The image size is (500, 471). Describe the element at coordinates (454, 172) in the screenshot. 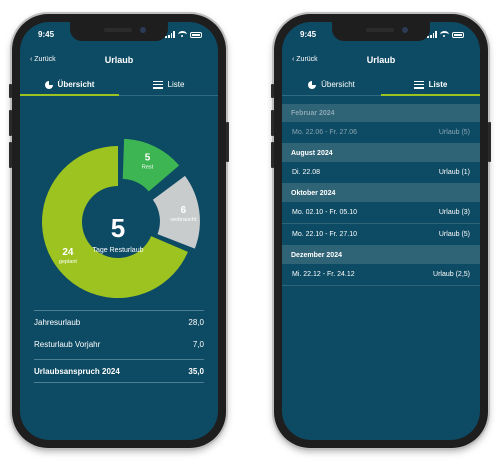

I see `item-info: Urlaub (1)` at that location.